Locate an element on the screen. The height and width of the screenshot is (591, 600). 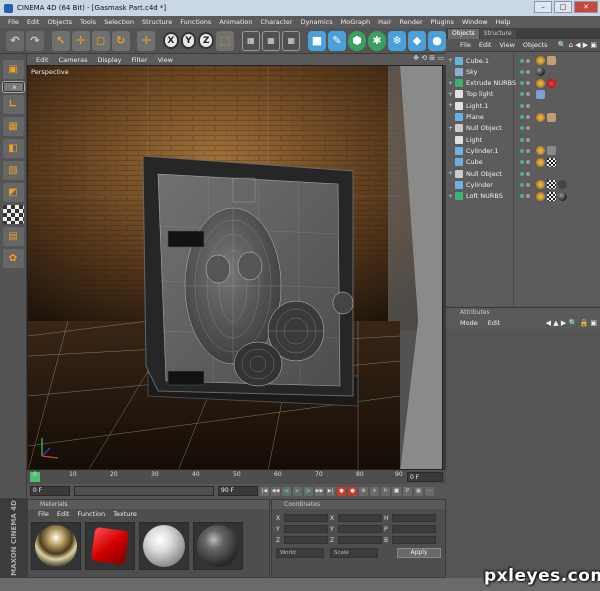
material-menu-file: File is located at coordinates (43, 514).